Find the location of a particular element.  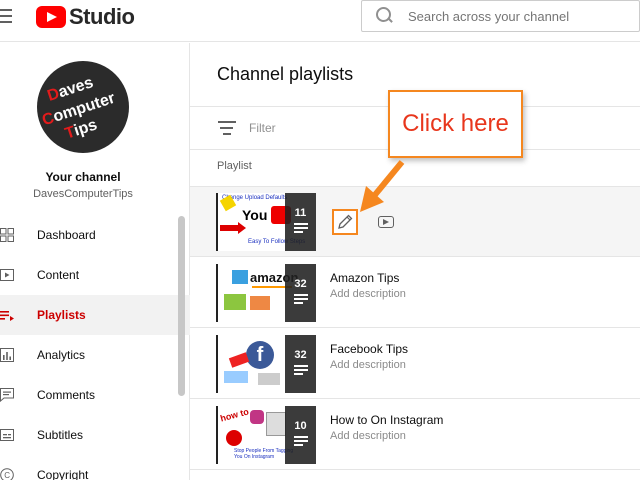

svg-text: C is located at coordinates (7, 475).